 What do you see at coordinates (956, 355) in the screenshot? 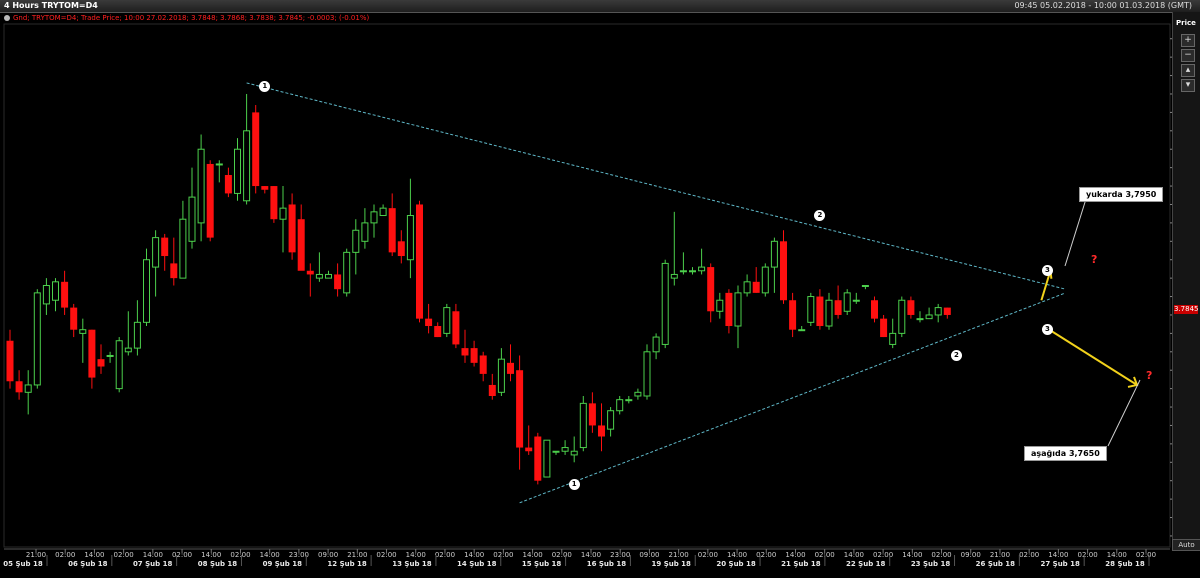
I see `wave-label-2: 2` at bounding box center [956, 355].